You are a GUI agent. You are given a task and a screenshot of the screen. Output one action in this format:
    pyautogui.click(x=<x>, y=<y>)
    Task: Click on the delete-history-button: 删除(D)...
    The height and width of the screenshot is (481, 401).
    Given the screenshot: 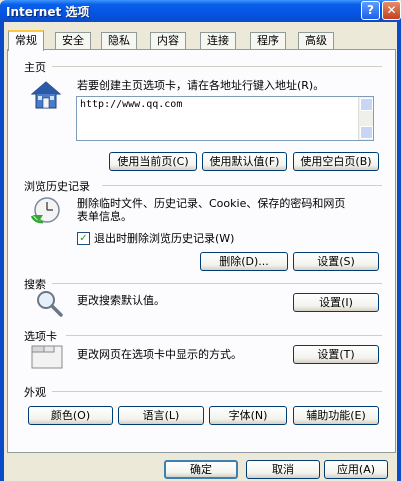 What is the action you would take?
    pyautogui.click(x=244, y=261)
    